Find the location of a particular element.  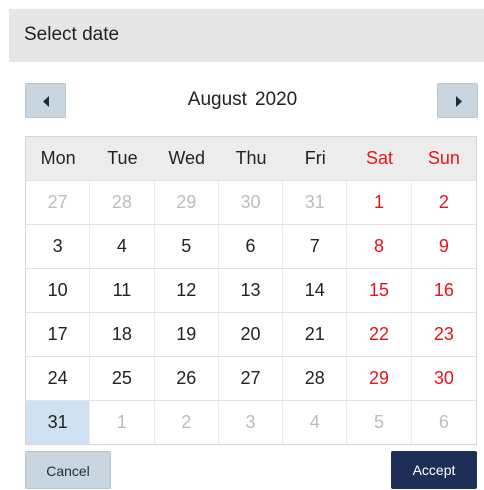

day-cell: 11 is located at coordinates (122, 290).